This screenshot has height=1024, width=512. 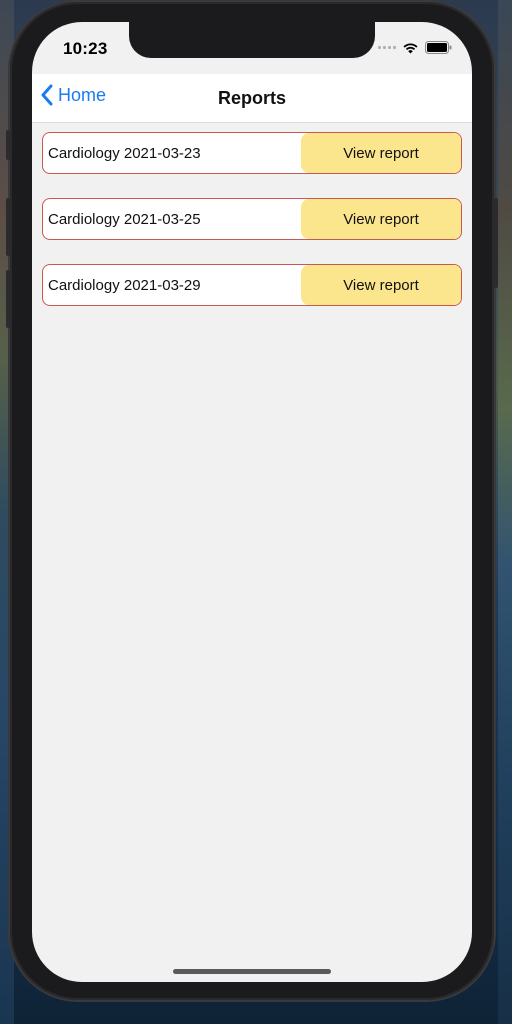 I want to click on status-icons, so click(x=415, y=47).